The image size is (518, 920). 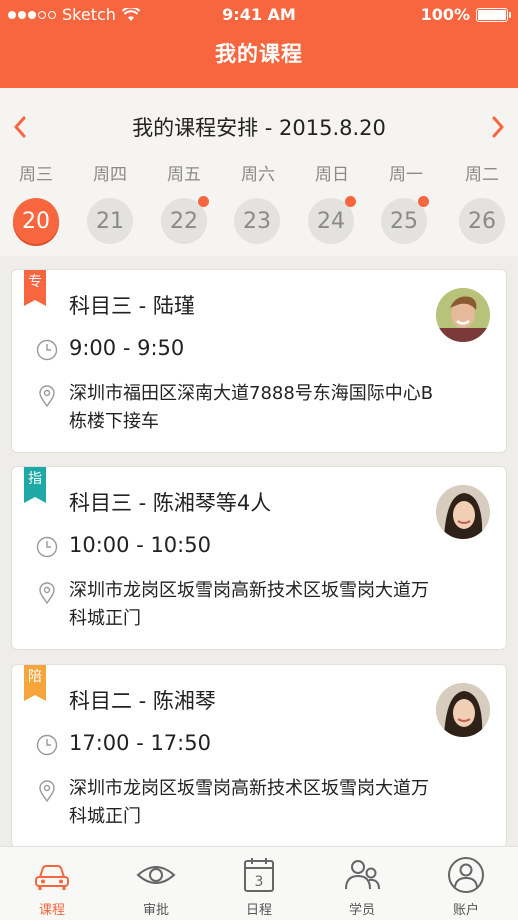 I want to click on address-line: 栋楼下接车, so click(x=114, y=421).